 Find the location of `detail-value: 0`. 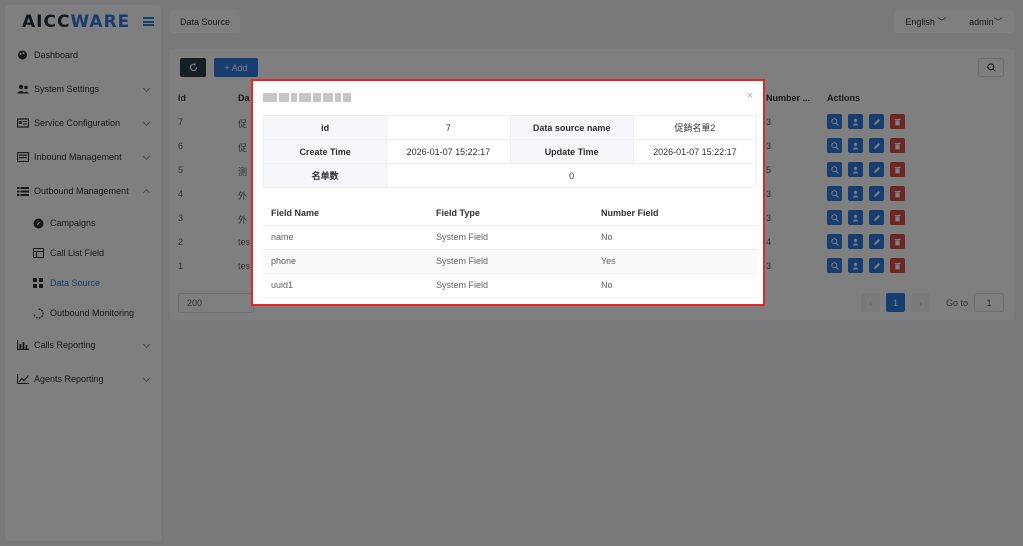

detail-value: 0 is located at coordinates (571, 175).